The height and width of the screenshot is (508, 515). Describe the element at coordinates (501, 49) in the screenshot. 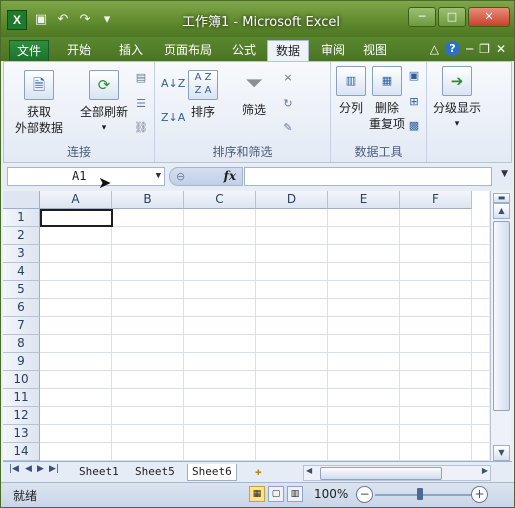

I see `close-workbook-icon: ✕` at that location.